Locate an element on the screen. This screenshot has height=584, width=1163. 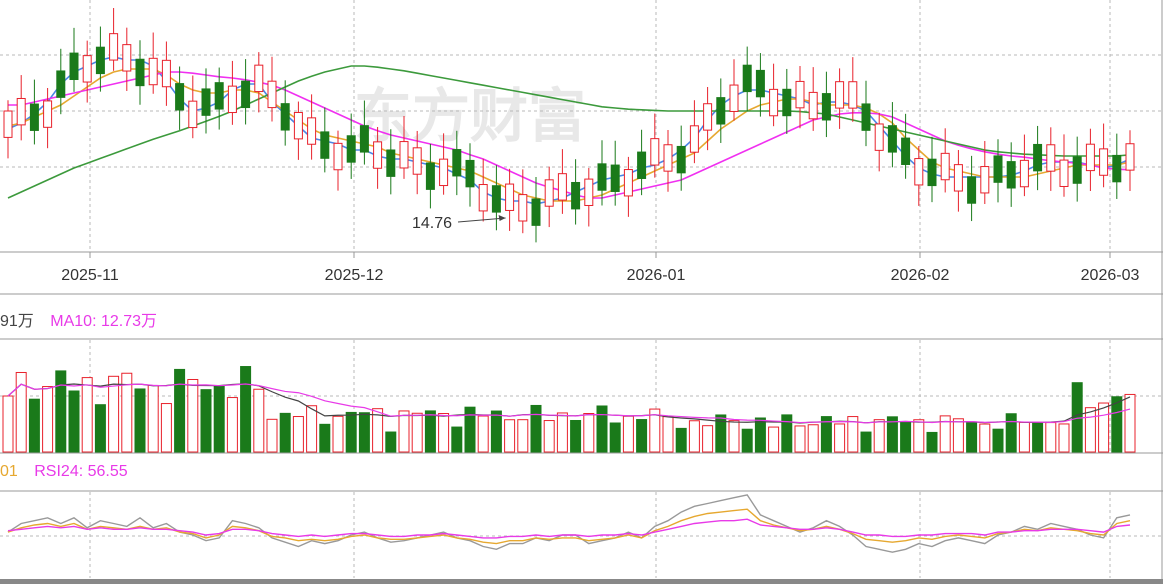
bottom-scrollbar is located at coordinates (581, 581).